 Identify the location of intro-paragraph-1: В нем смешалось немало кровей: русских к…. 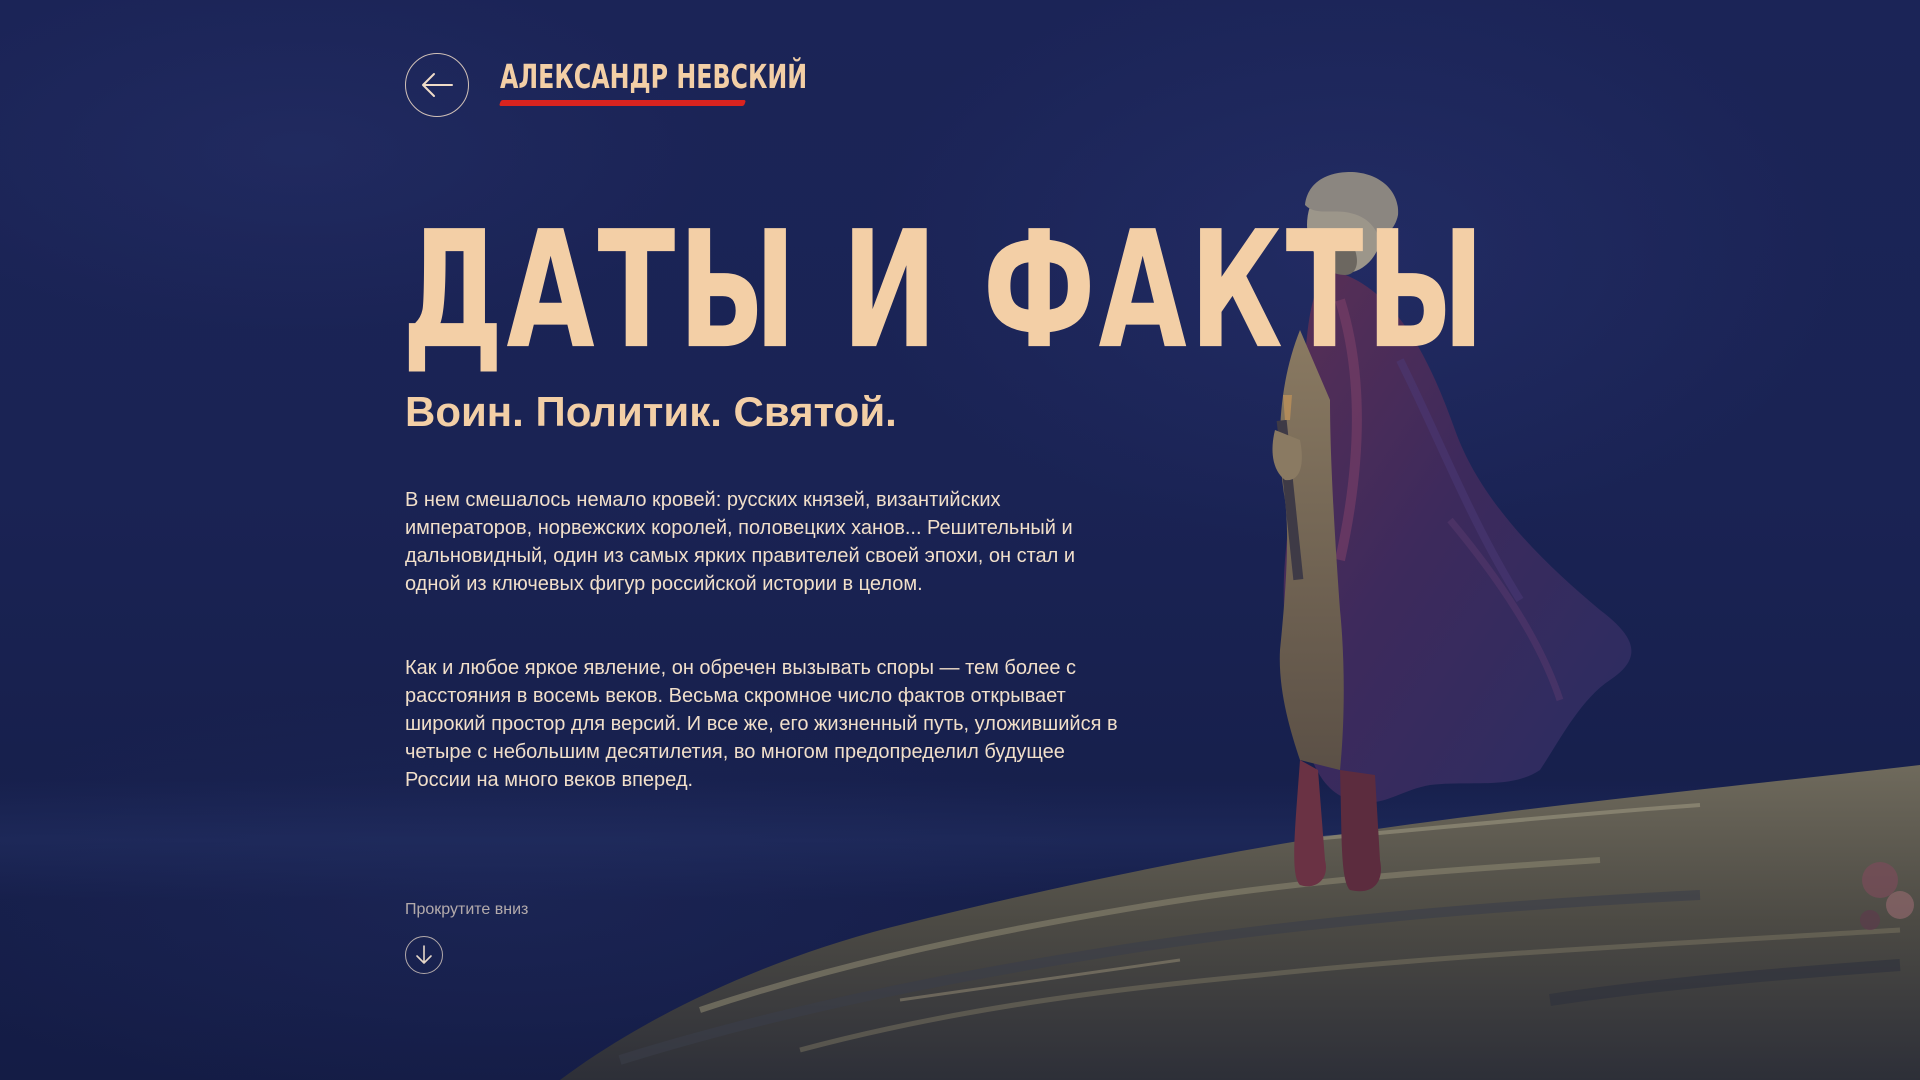
(740, 542).